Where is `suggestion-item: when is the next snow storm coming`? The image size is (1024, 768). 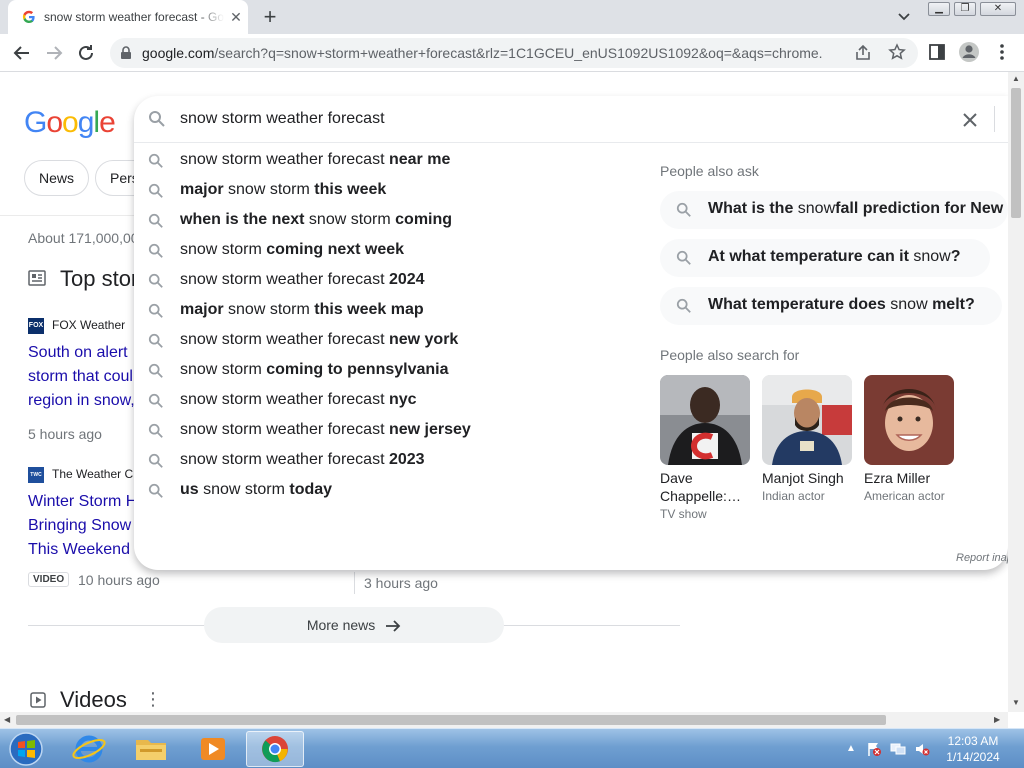 suggestion-item: when is the next snow storm coming is located at coordinates (384, 221).